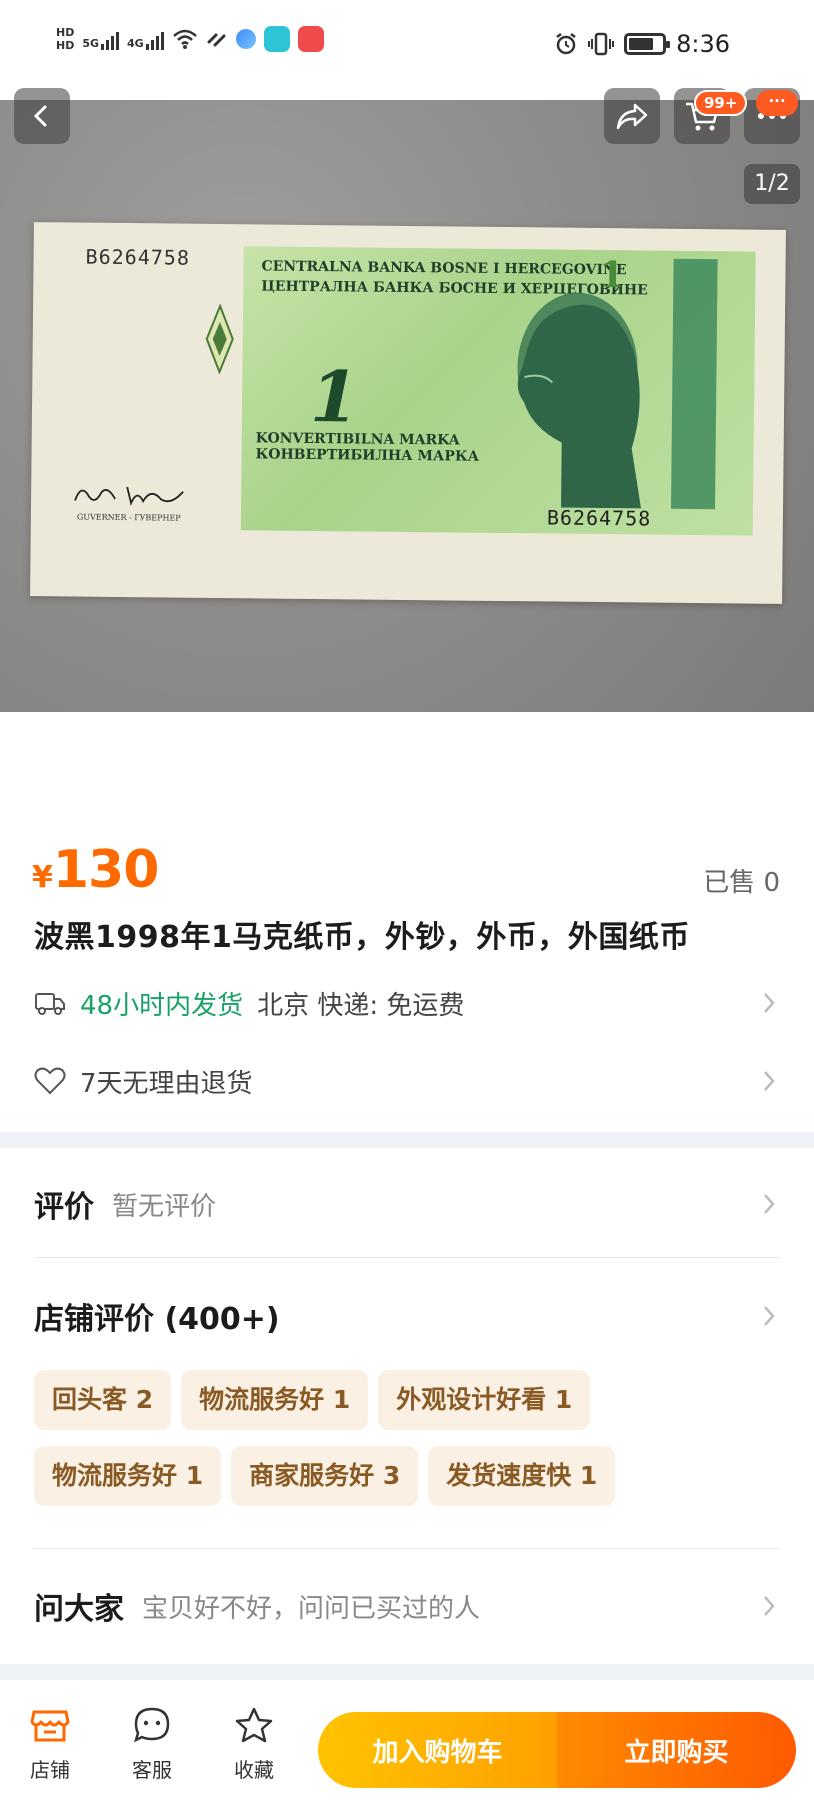  What do you see at coordinates (362, 937) in the screenshot?
I see `product-title: 波黑1998年1马克纸币，外钞，外币，外国纸币` at bounding box center [362, 937].